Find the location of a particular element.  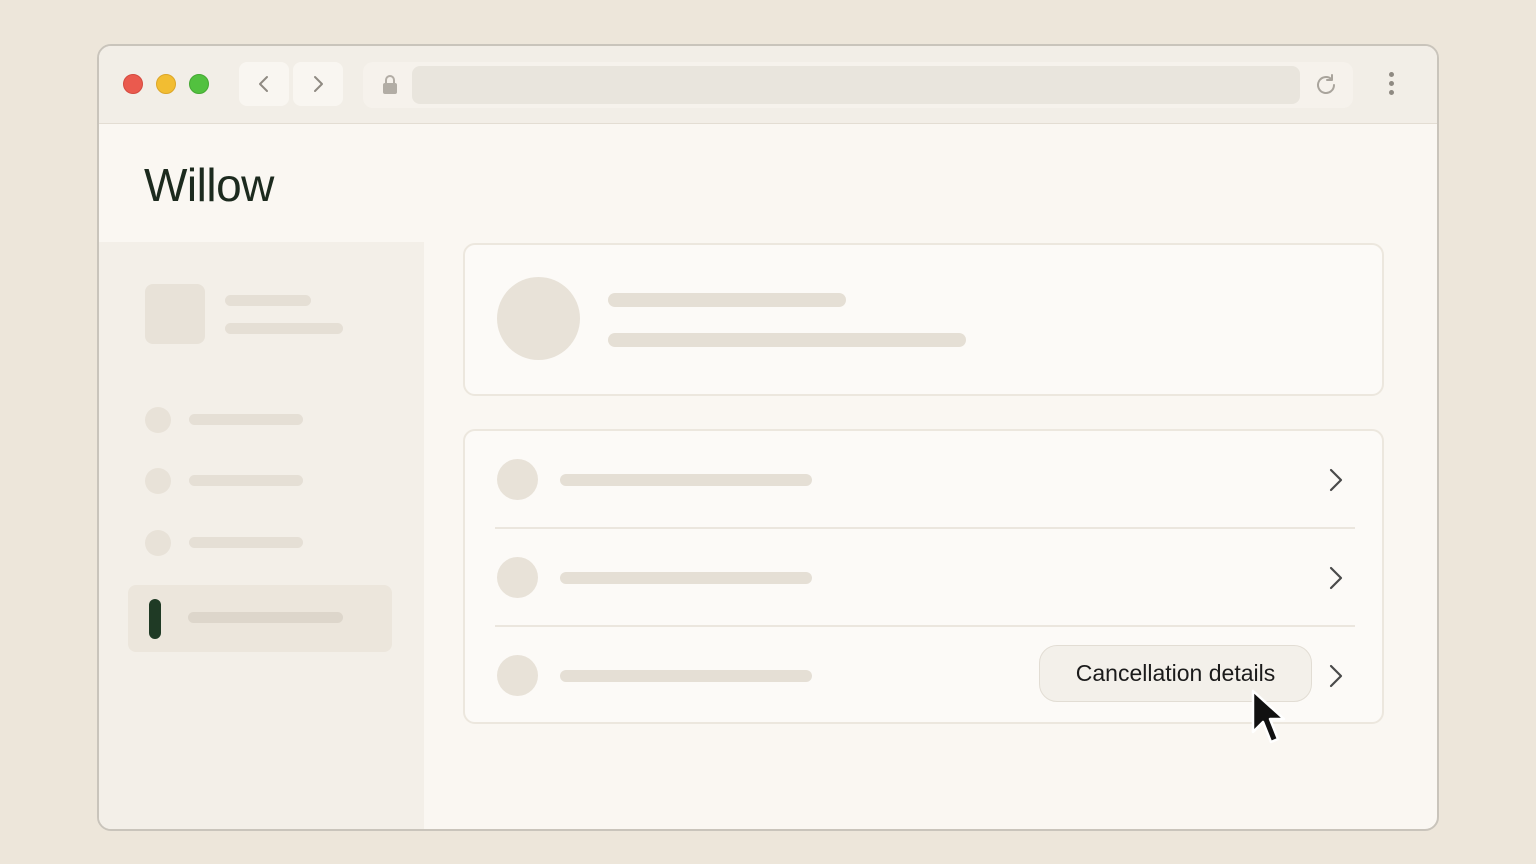

sidebar-item-active-label is located at coordinates (265, 617).